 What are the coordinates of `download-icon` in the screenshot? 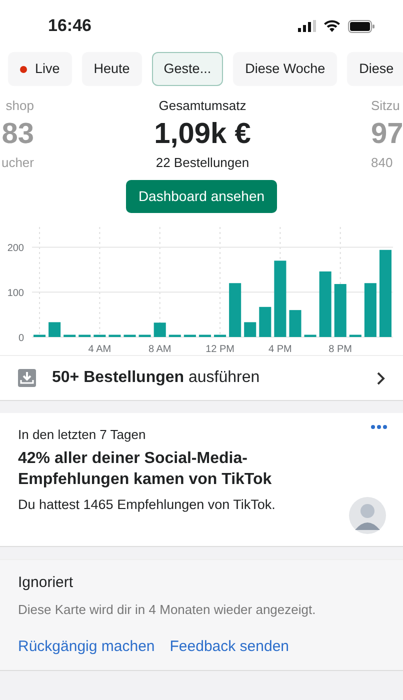 It's located at (27, 378).